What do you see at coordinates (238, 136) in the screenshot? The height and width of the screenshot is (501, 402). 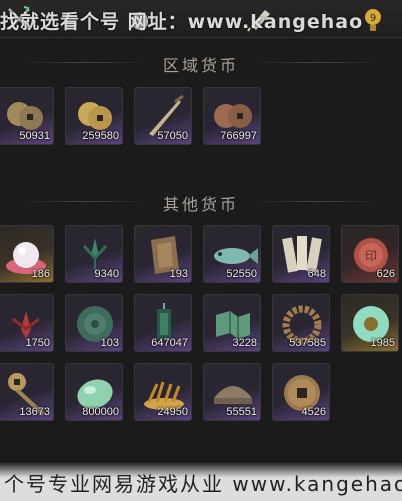 I see `item-quantity: 766997` at bounding box center [238, 136].